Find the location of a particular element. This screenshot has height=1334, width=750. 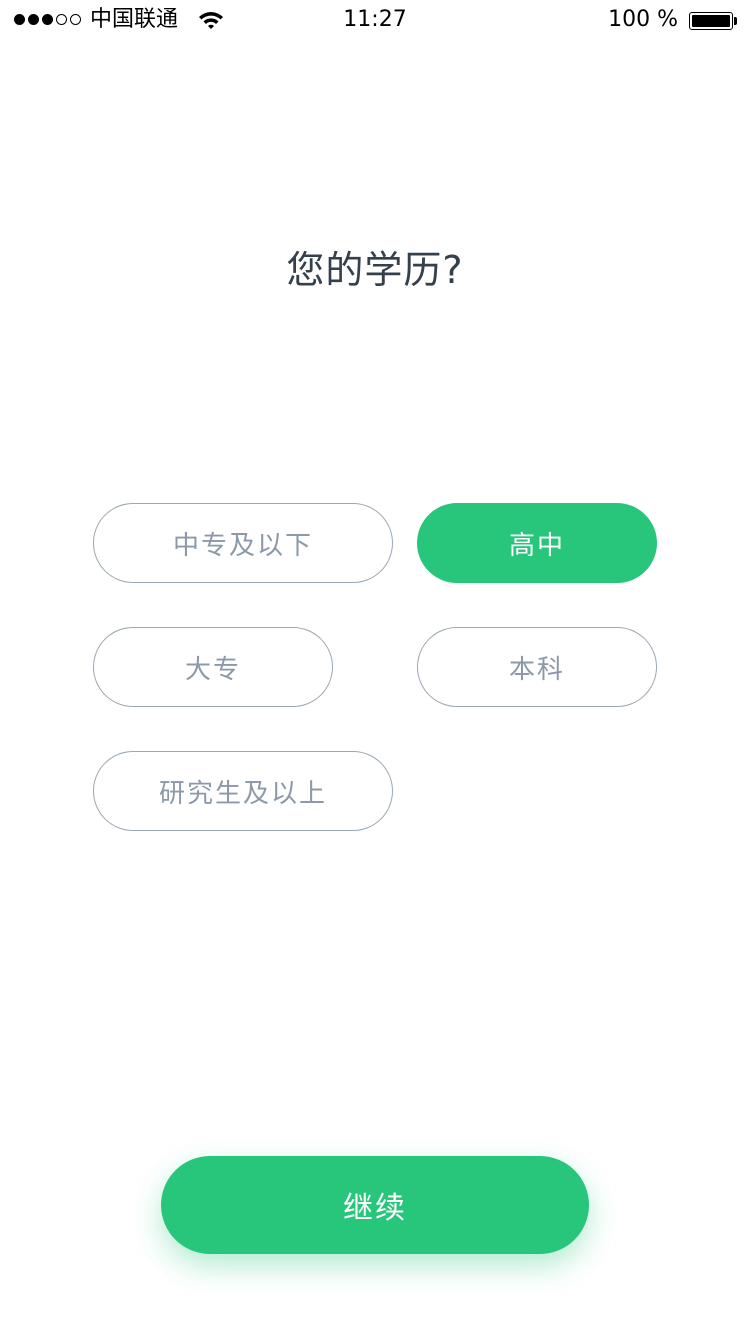

battery-icon is located at coordinates (711, 21).